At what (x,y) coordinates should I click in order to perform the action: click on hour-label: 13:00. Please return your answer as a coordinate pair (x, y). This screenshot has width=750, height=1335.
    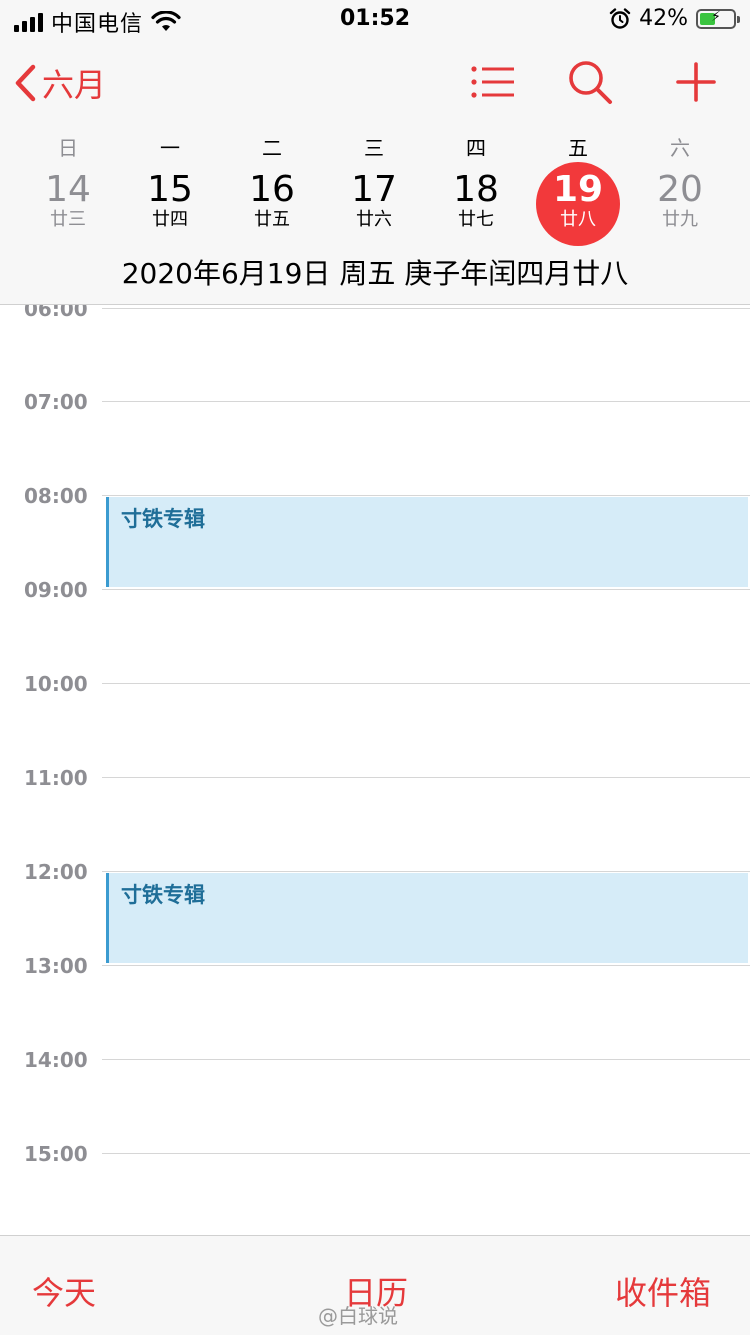
    Looking at the image, I should click on (56, 966).